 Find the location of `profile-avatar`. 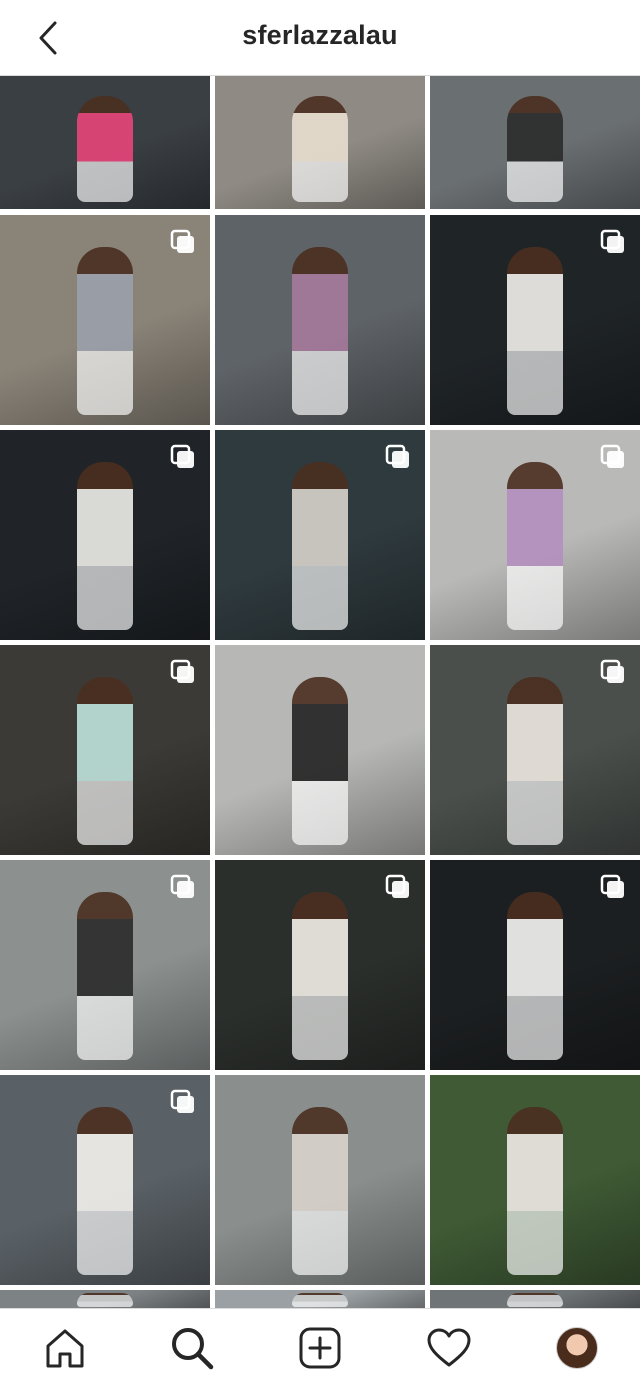

profile-avatar is located at coordinates (577, 1348).